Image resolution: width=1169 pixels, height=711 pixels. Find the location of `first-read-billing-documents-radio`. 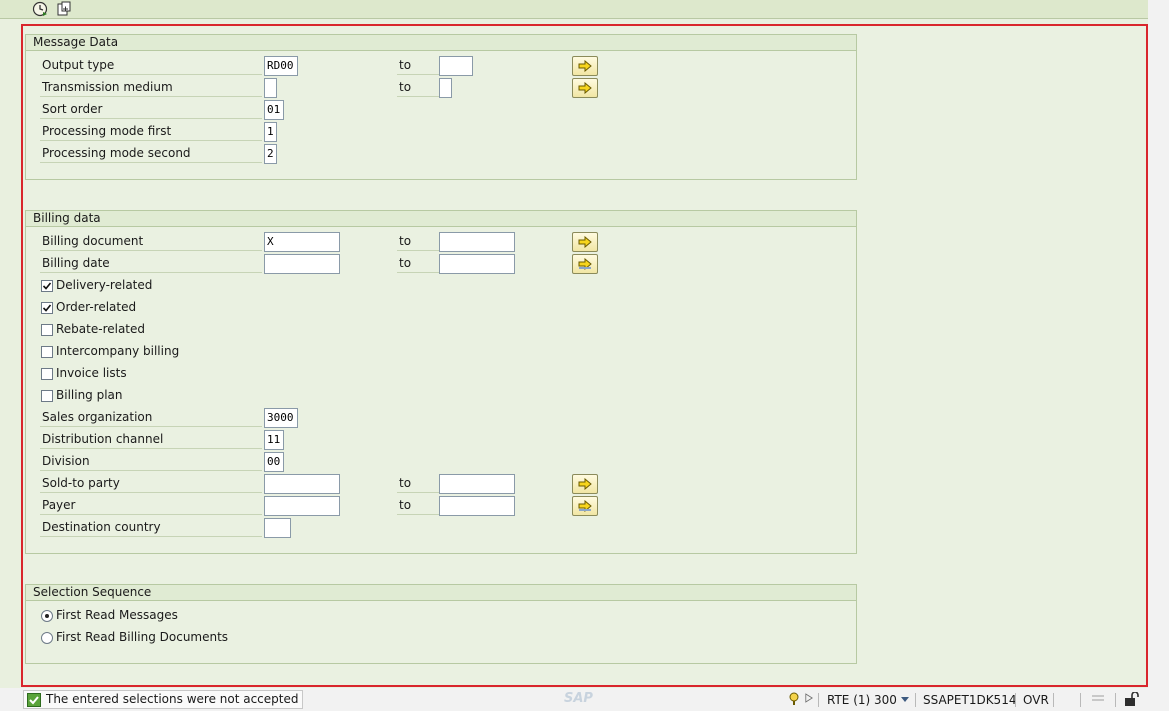

first-read-billing-documents-radio is located at coordinates (47, 638).